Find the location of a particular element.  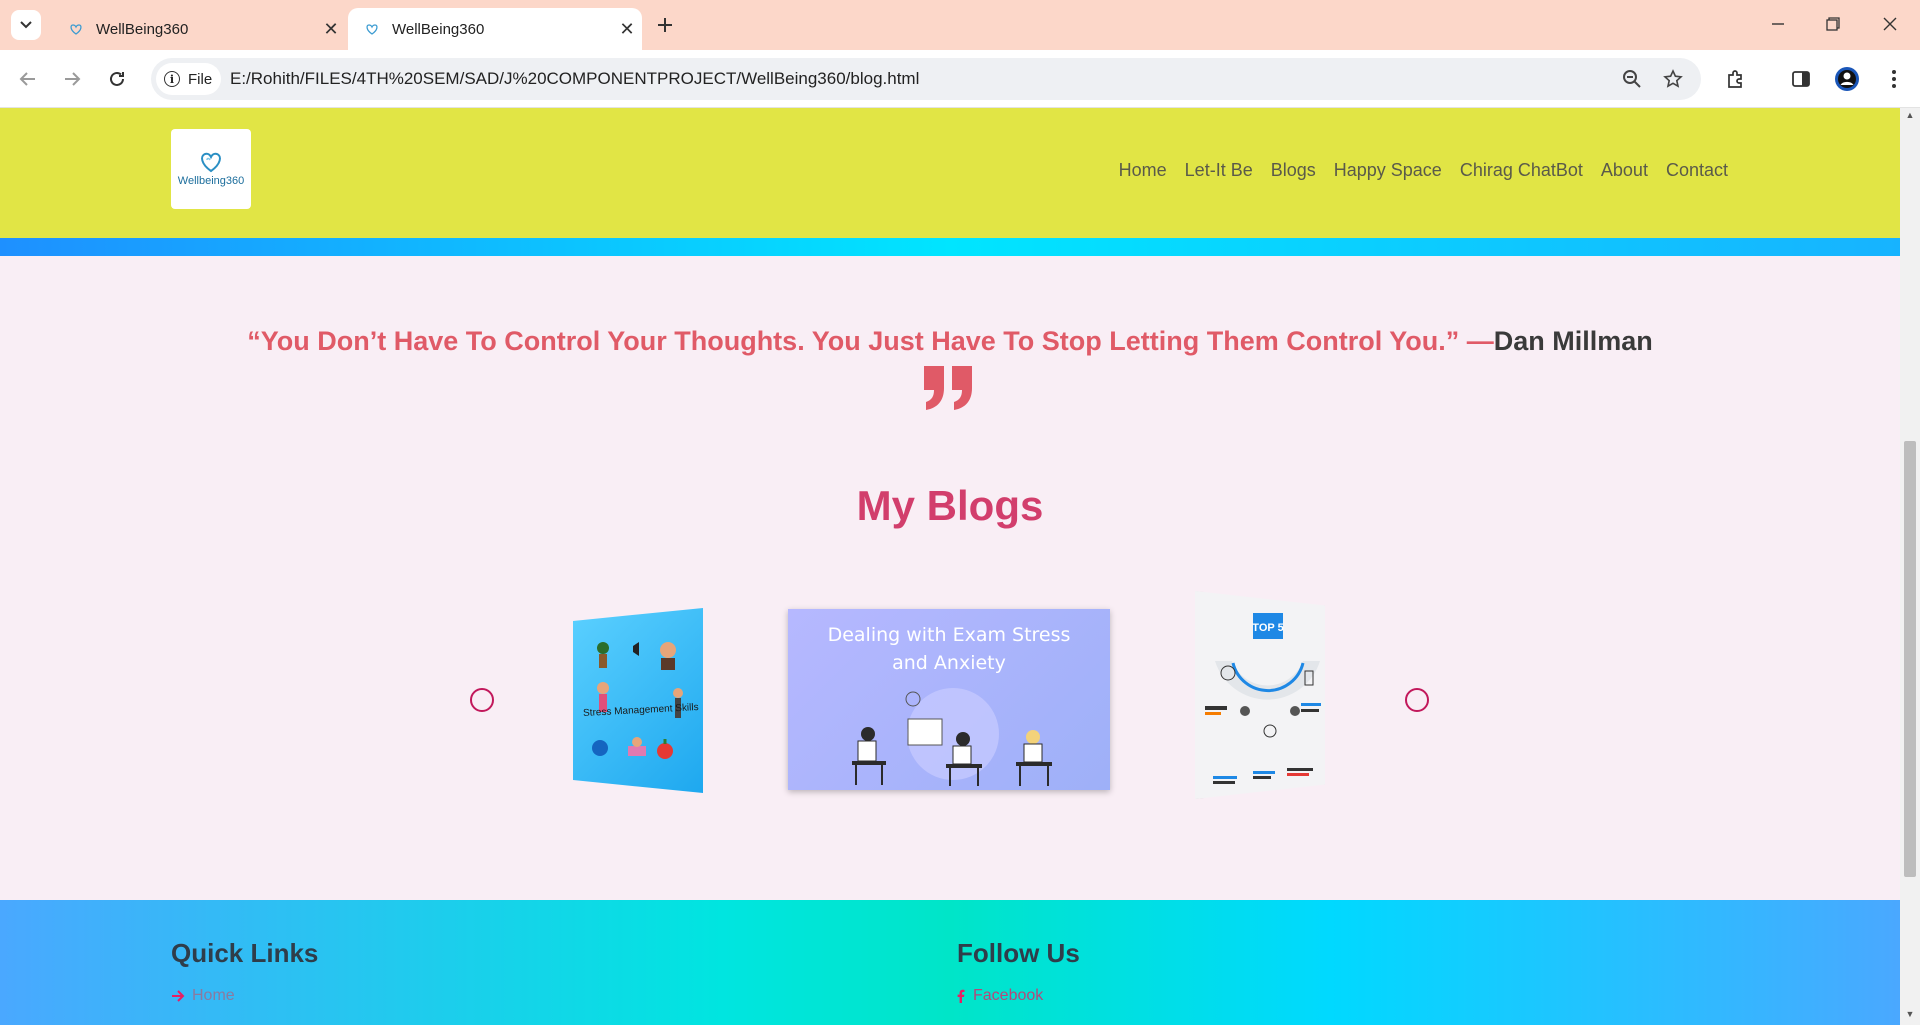

new-tab-button is located at coordinates (665, 25).